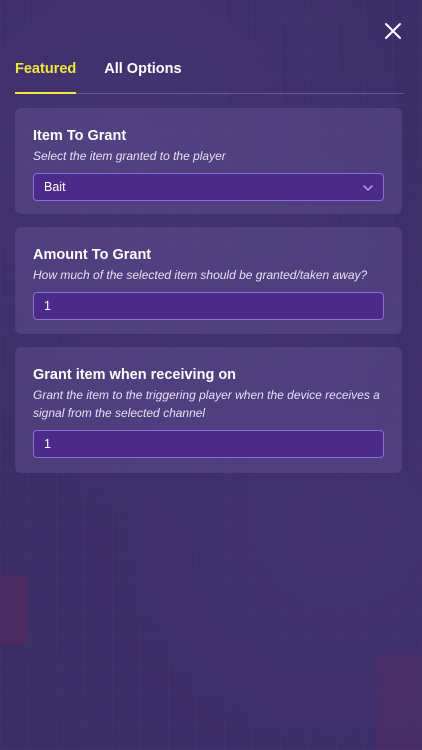 Image resolution: width=422 pixels, height=750 pixels. What do you see at coordinates (129, 156) in the screenshot?
I see `setting-description: Select the item granted to the player` at bounding box center [129, 156].